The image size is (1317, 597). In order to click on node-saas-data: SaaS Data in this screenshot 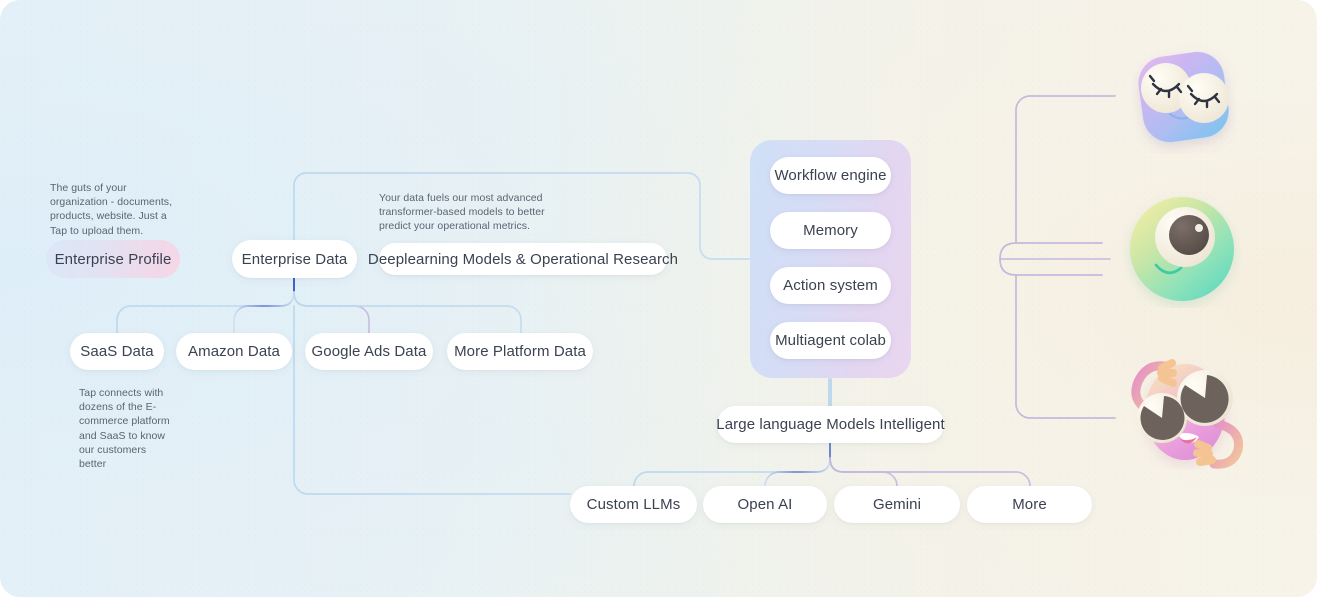, I will do `click(117, 351)`.